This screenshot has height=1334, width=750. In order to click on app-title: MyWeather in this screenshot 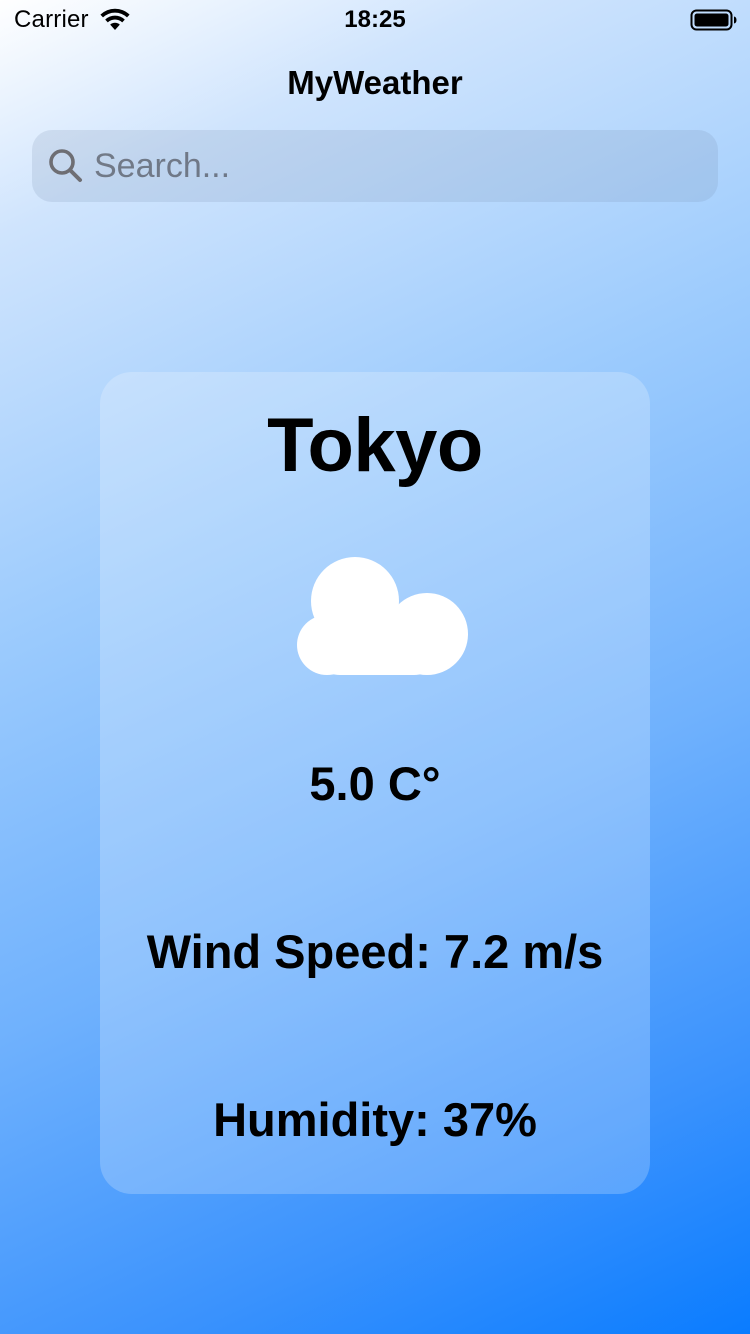, I will do `click(375, 82)`.